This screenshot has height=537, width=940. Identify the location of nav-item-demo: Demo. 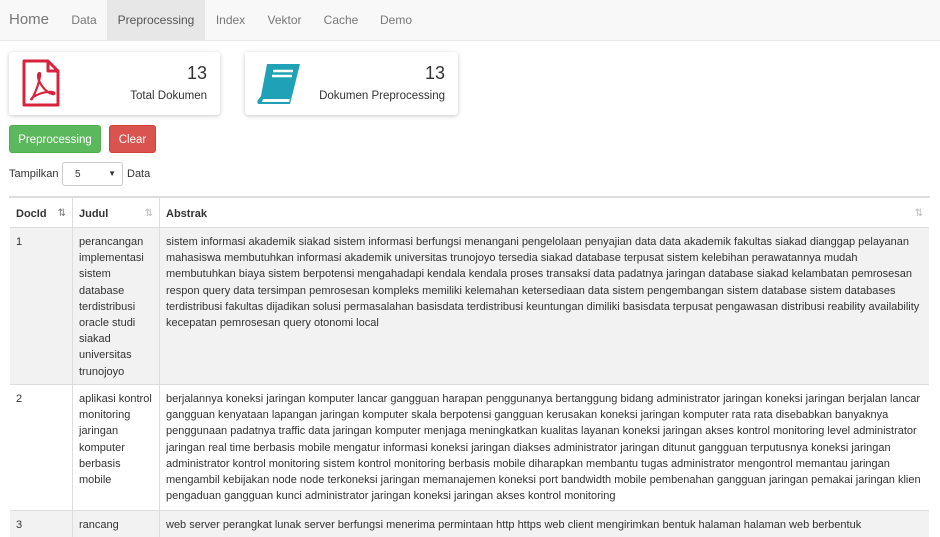
(396, 20).